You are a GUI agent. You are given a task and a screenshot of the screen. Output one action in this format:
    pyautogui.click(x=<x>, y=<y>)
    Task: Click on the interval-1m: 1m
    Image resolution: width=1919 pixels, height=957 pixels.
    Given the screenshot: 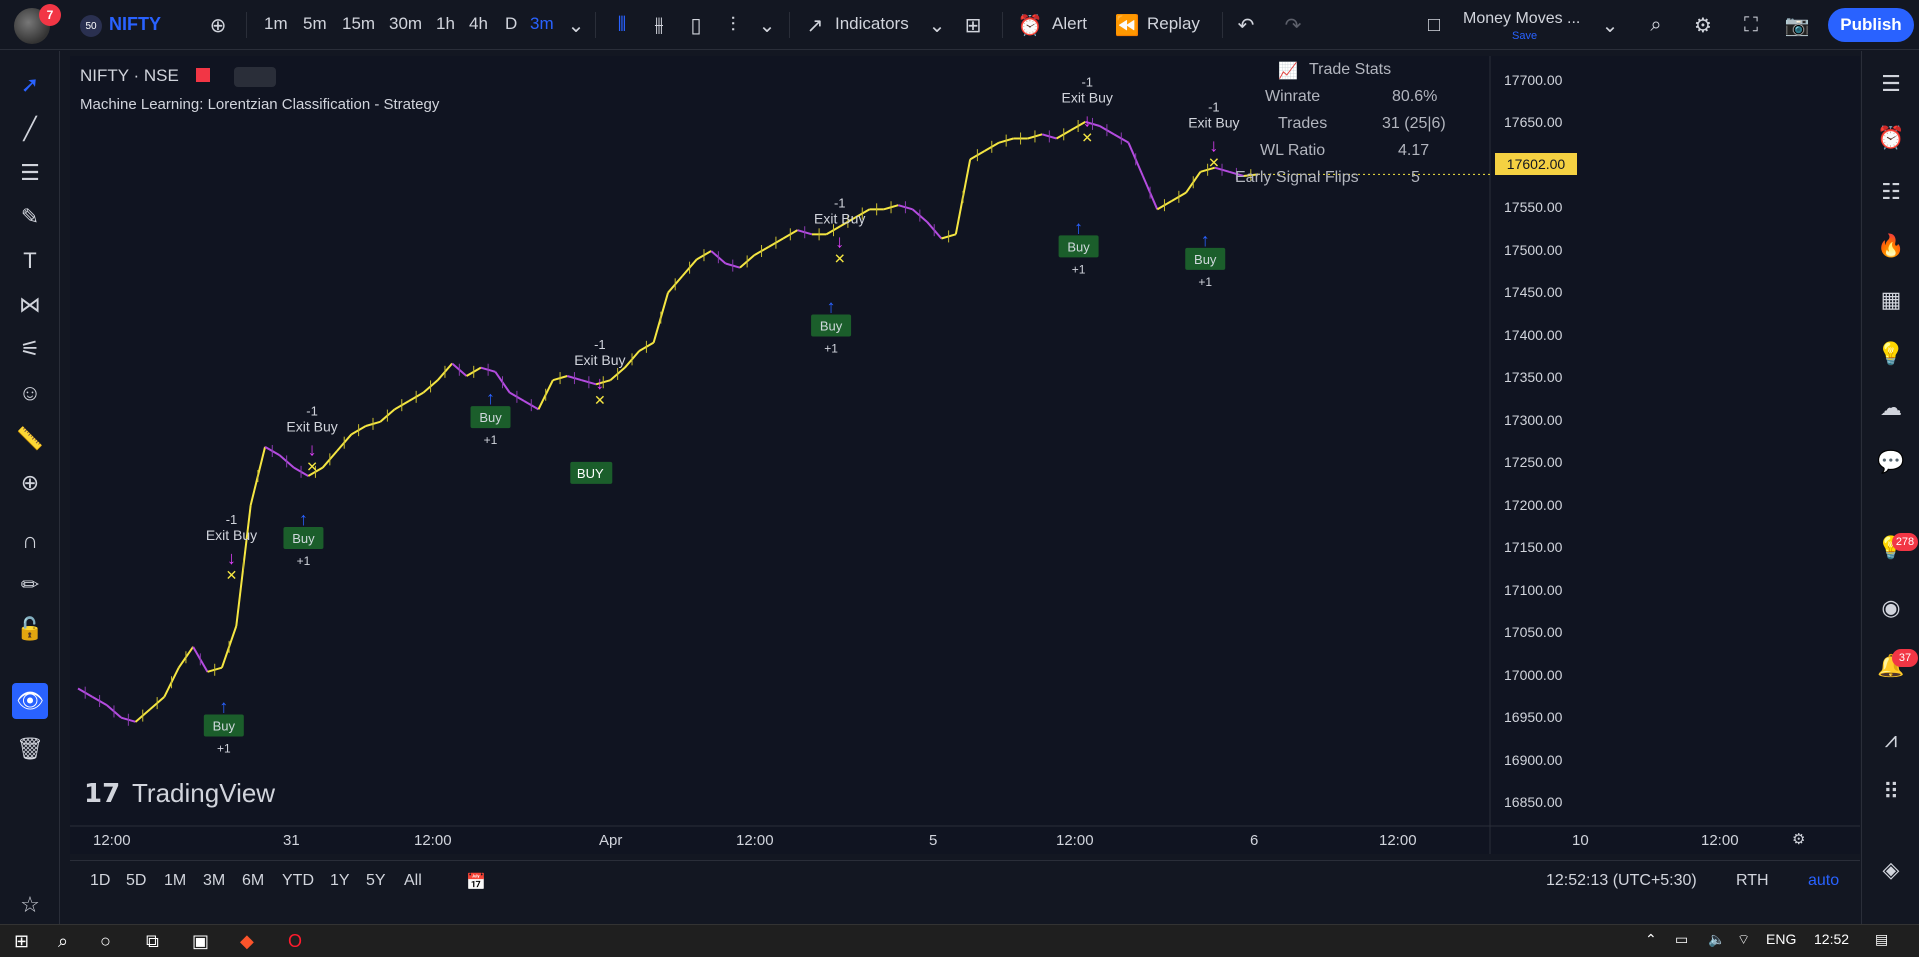 What is the action you would take?
    pyautogui.click(x=276, y=24)
    